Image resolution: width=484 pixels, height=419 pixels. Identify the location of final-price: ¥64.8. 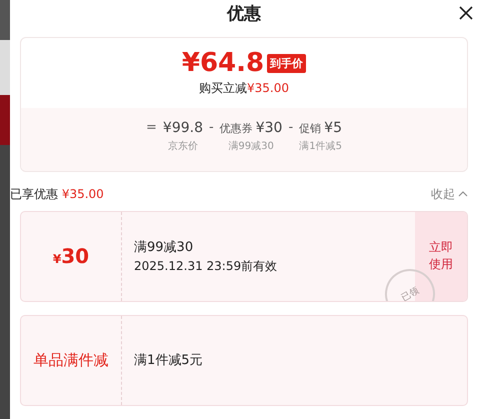
(223, 63).